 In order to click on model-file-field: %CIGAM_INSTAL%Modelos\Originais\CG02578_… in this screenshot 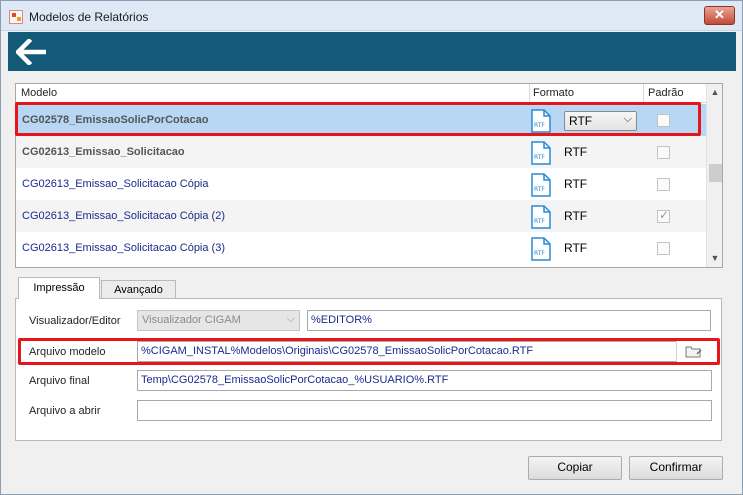, I will do `click(407, 351)`.